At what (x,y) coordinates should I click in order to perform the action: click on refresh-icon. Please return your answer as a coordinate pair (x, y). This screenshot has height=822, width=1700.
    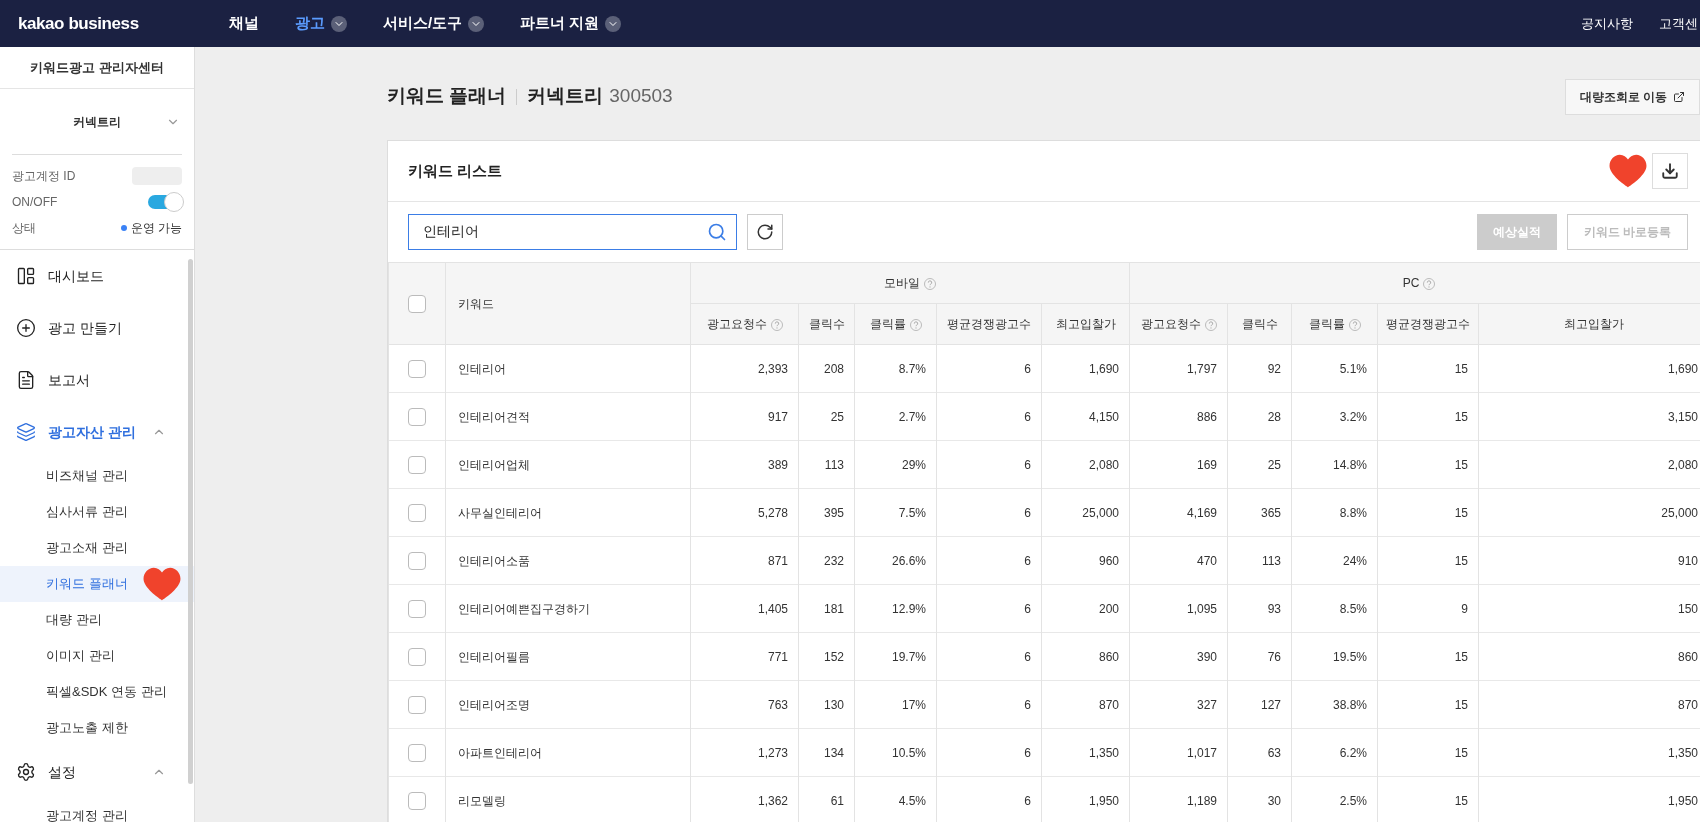
    Looking at the image, I should click on (765, 232).